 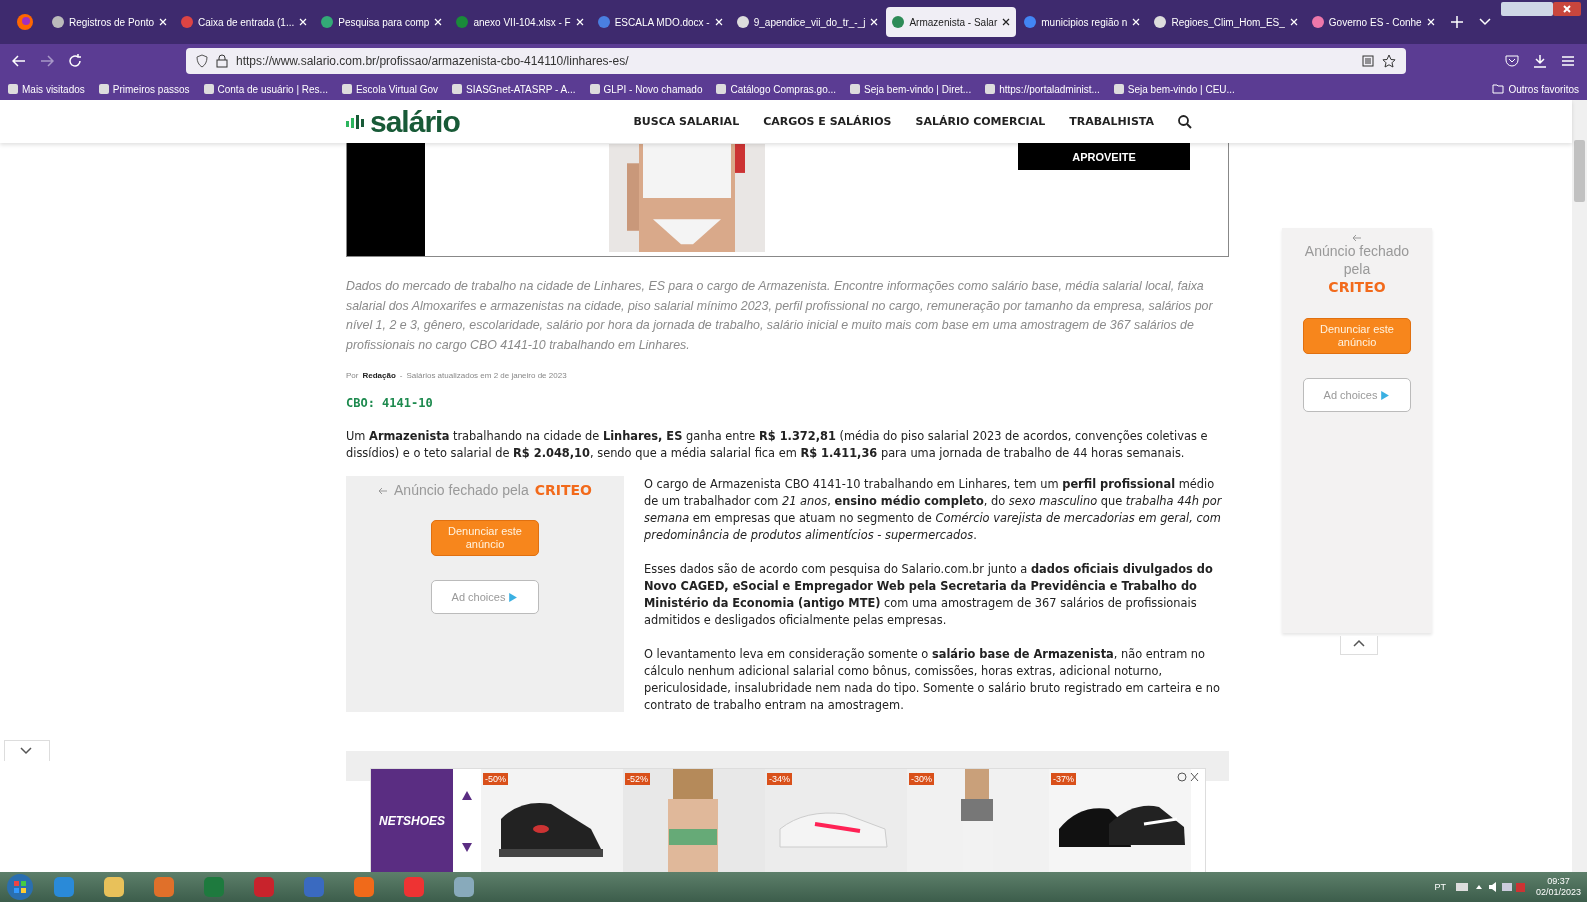 What do you see at coordinates (932, 680) in the screenshot?
I see `body-paragraph: O levantamento leva em consideração somente o salário base de Armazenista, não entram no cálculo nenhum adicional salarial como bônus, comissões, horas extras, adicional noturno, periculosidade, insalubridade nem nada do tipo. Somente o salário bruto registrado em carteira e no contrato de trabalho entram na amostragem.` at bounding box center [932, 680].